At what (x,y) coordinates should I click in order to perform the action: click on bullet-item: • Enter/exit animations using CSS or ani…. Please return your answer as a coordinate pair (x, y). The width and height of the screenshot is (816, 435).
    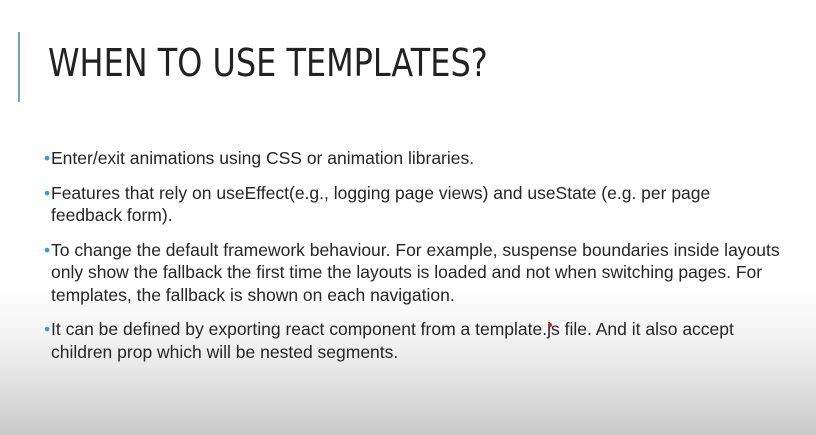
    Looking at the image, I should click on (414, 158).